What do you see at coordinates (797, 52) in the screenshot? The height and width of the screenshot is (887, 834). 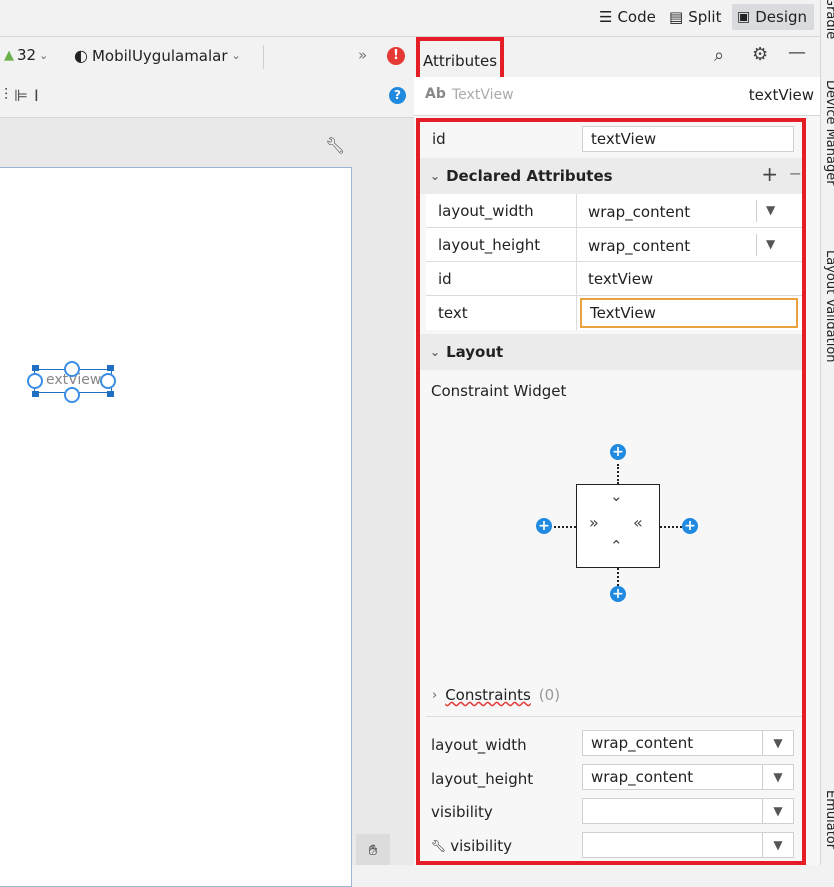 I see `minimize-icon: —` at bounding box center [797, 52].